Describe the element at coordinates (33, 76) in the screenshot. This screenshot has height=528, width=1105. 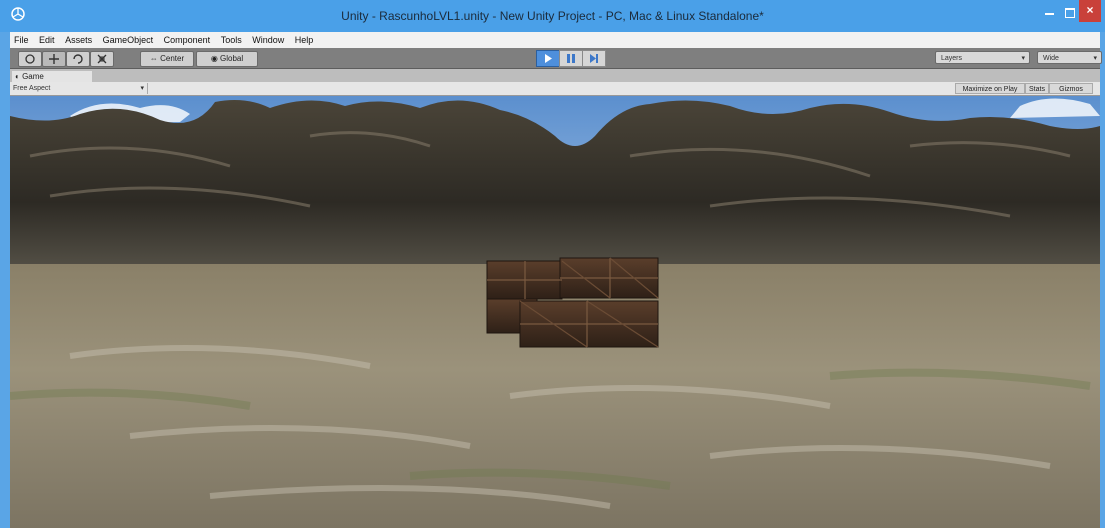
I see `game-tab-label: Game` at that location.